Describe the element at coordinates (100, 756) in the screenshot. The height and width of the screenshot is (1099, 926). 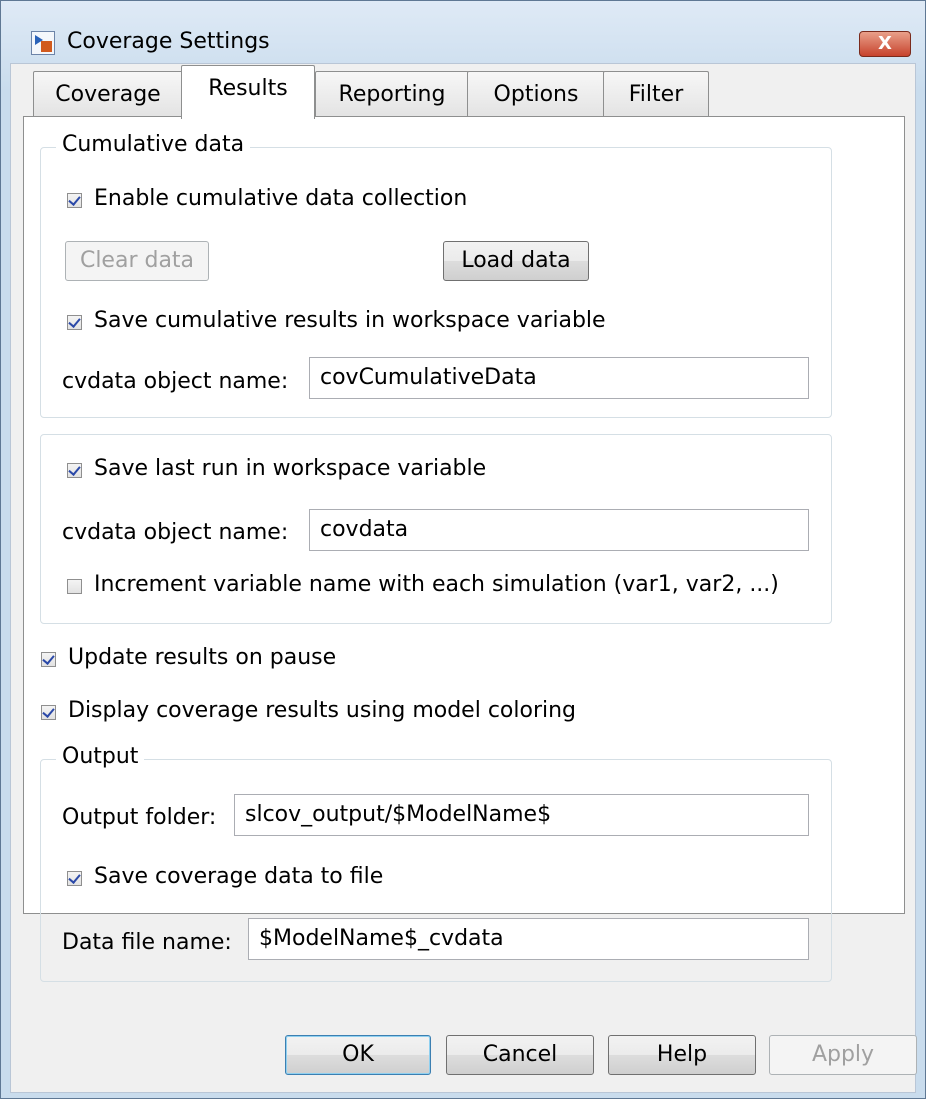
I see `output-legend: Output` at that location.